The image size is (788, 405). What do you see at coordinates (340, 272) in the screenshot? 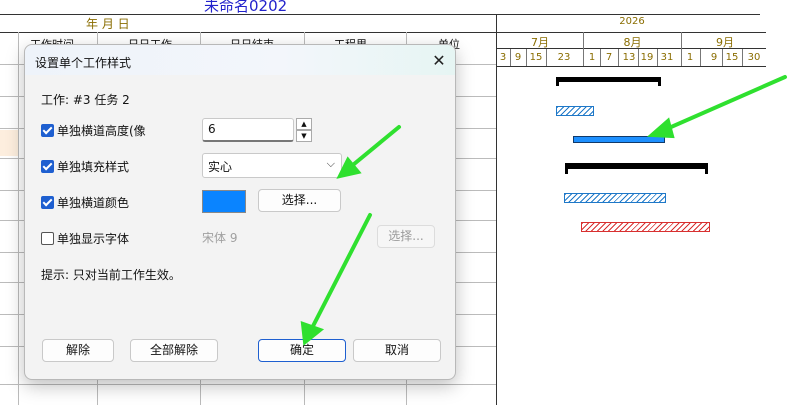
I see `arrow-to-ok-button` at bounding box center [340, 272].